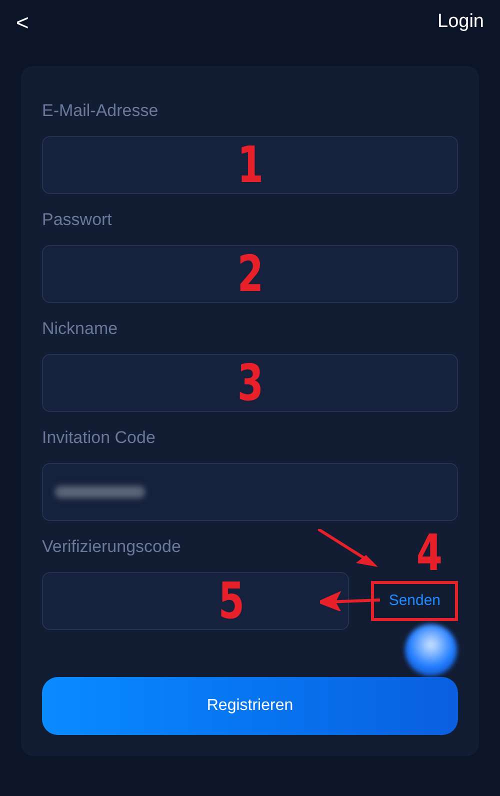 The height and width of the screenshot is (796, 500). I want to click on input-field: 1, so click(250, 165).